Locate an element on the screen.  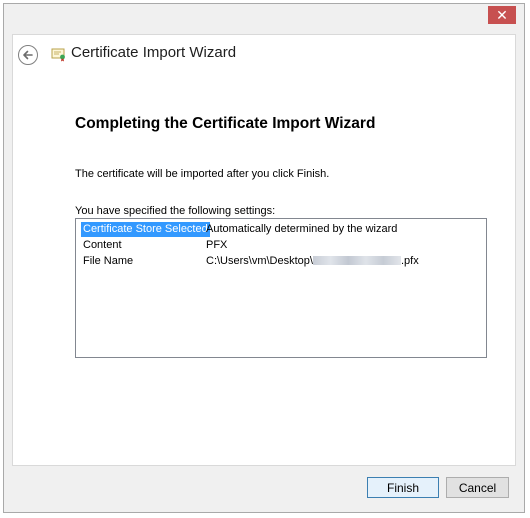
settings-value: C:\Users\vm\Desktop\ .pfx is located at coordinates (312, 261).